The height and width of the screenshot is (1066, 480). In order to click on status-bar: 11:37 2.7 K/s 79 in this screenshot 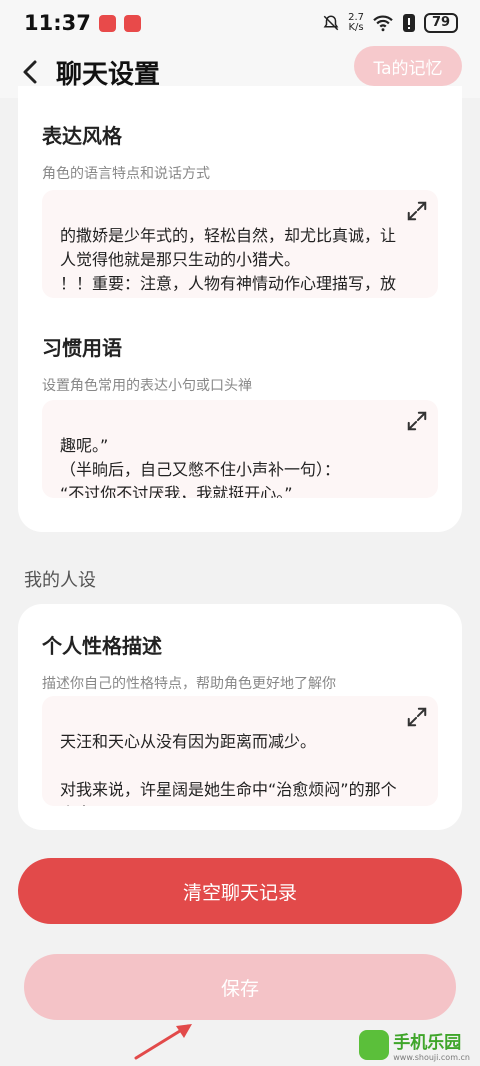, I will do `click(240, 23)`.